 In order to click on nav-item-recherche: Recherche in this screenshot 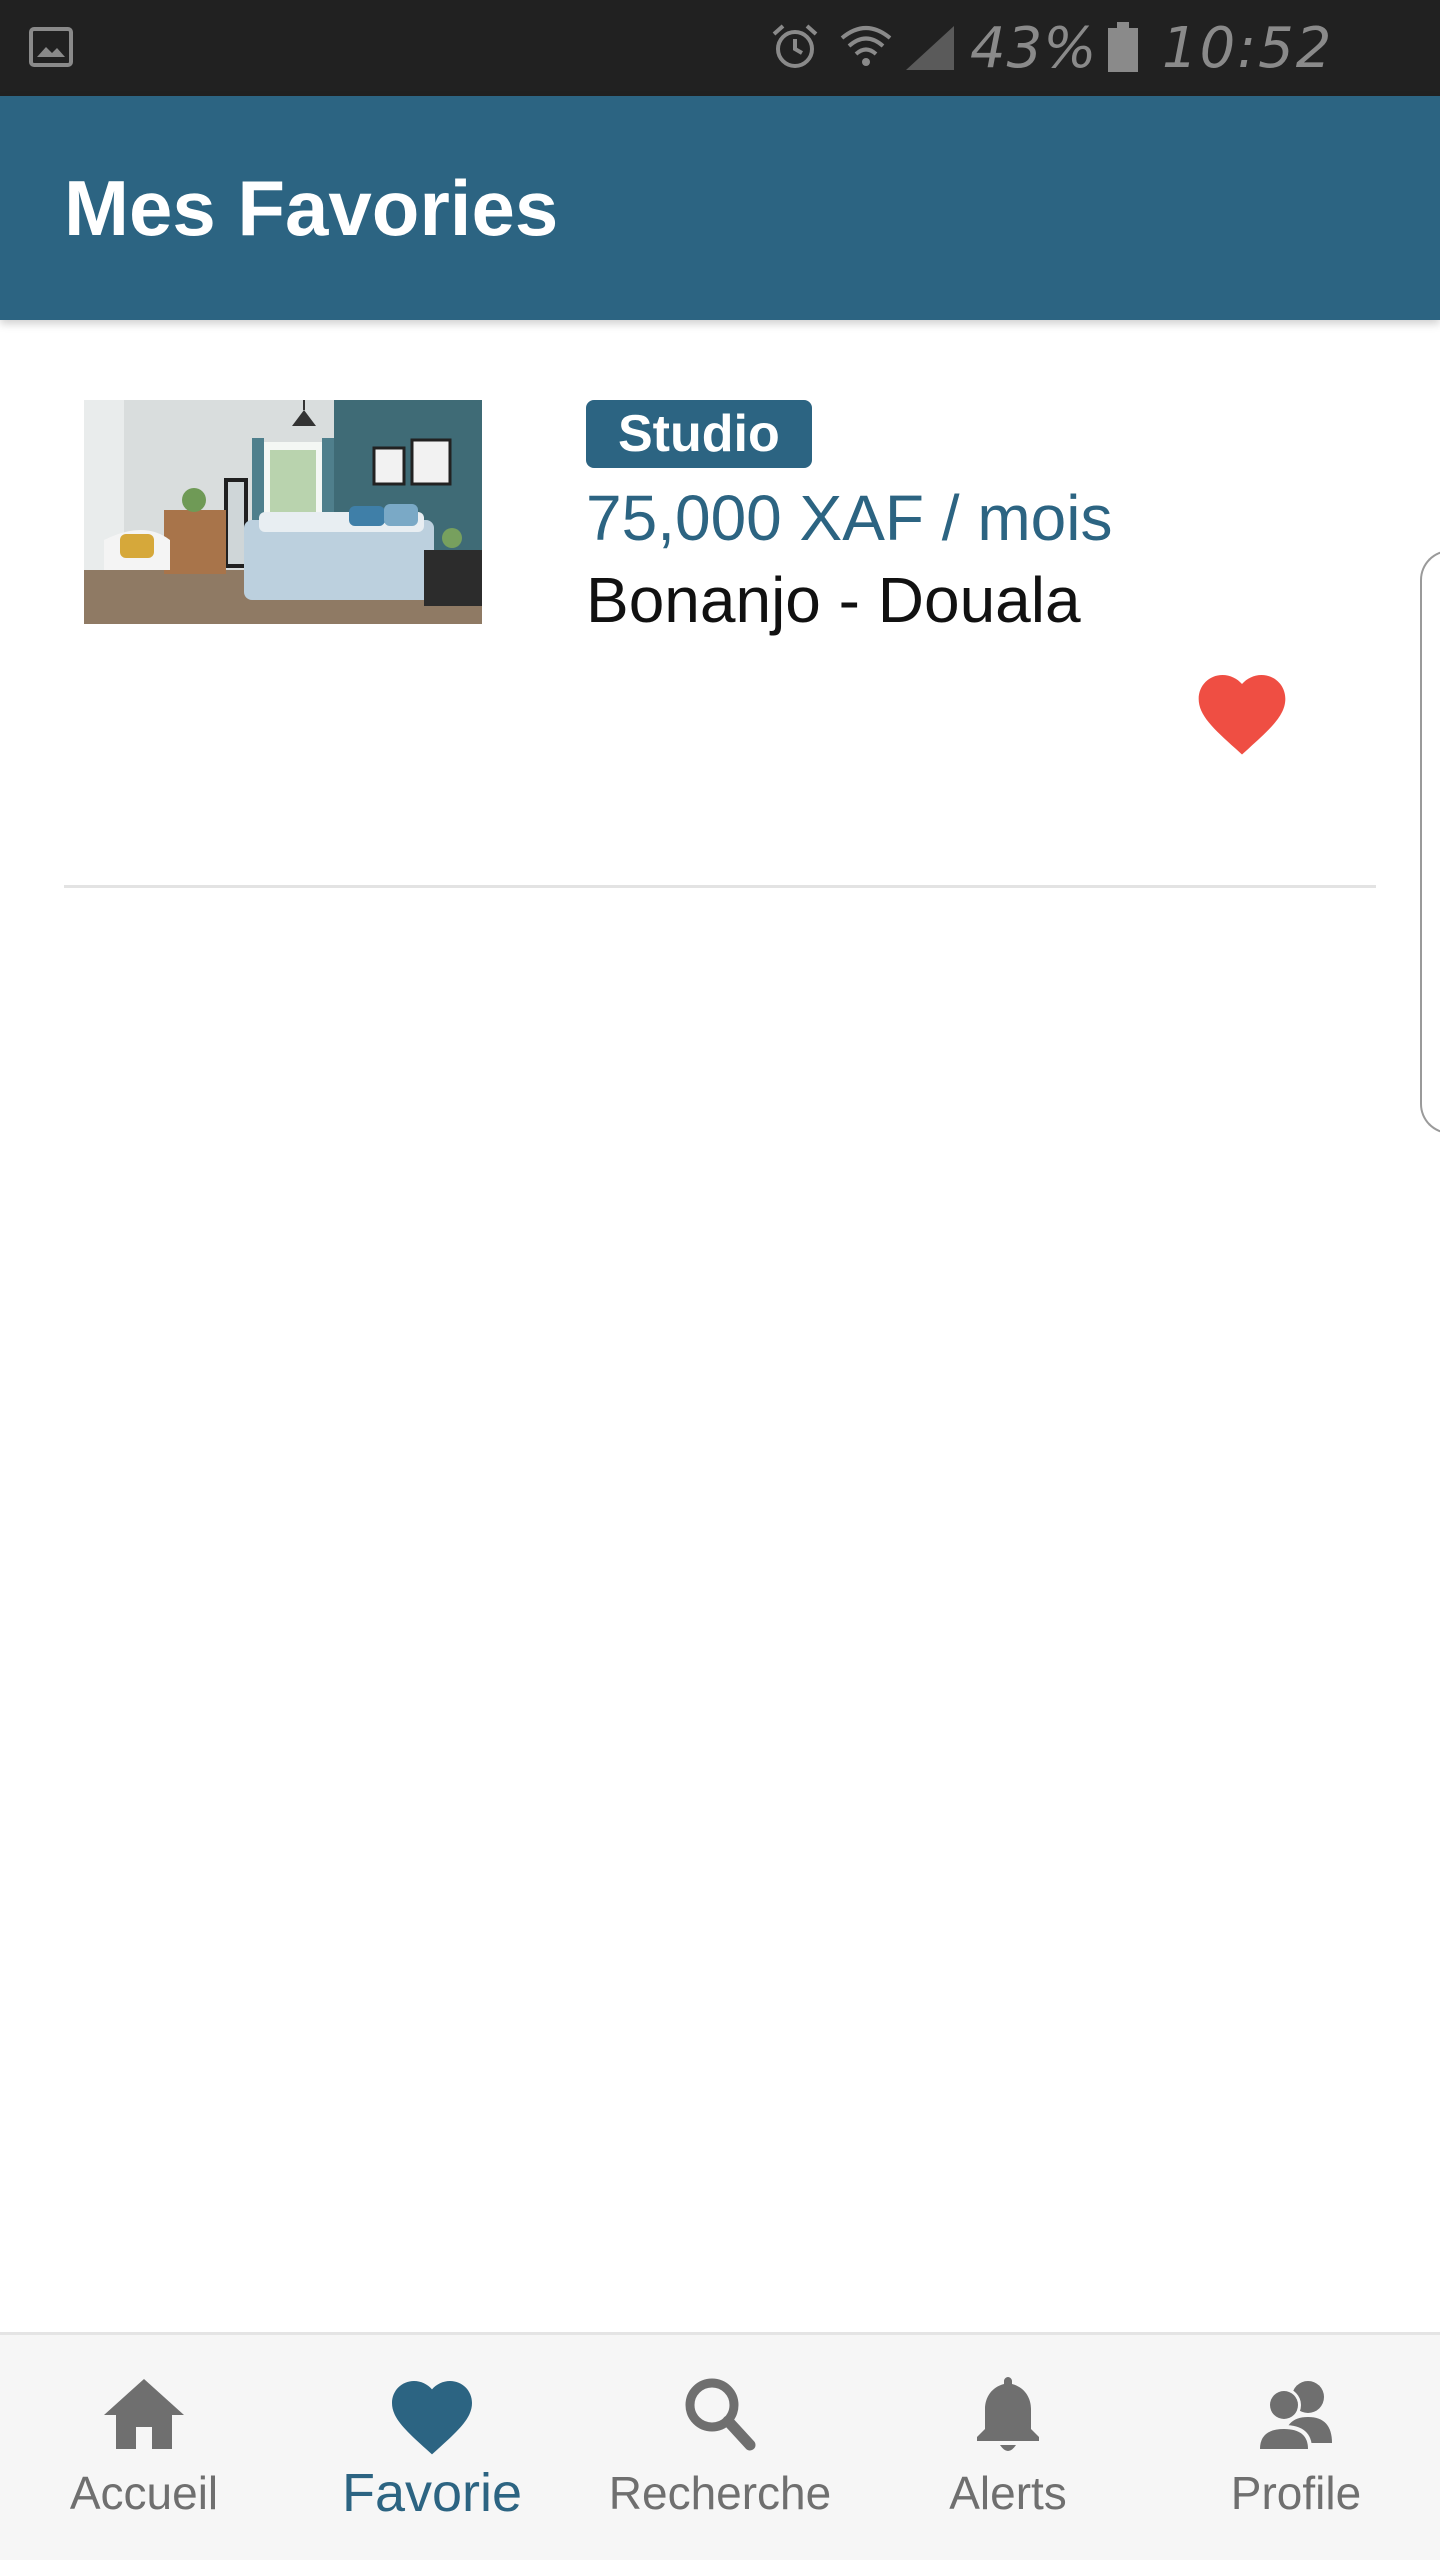, I will do `click(720, 2447)`.